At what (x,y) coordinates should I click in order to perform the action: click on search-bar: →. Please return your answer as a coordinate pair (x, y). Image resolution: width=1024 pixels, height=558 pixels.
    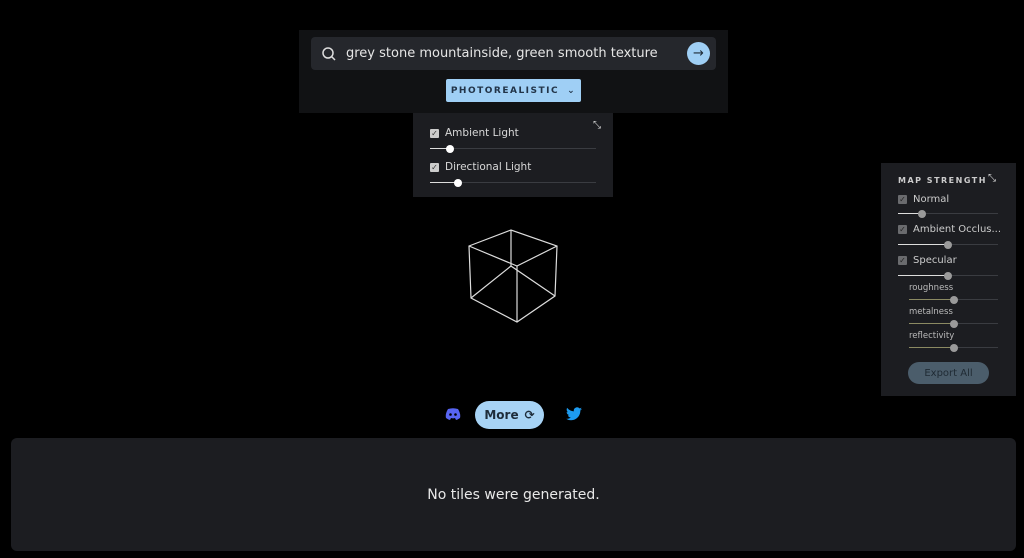
    Looking at the image, I should click on (513, 53).